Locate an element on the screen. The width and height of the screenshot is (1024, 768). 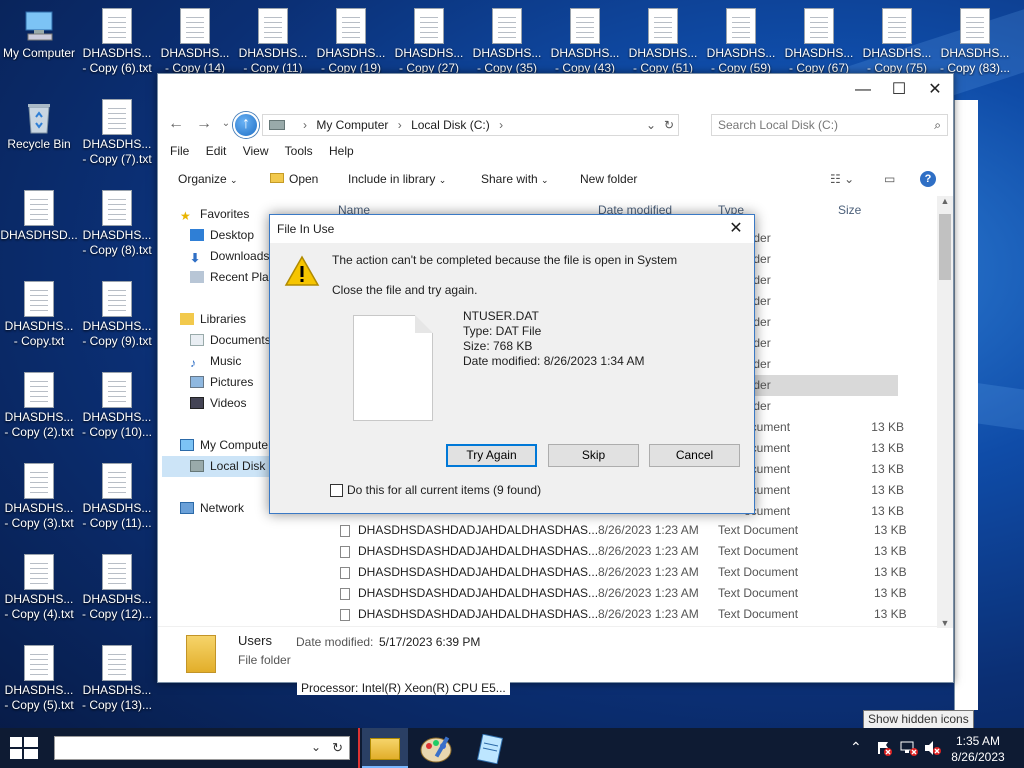
new-folder-label: New folder is located at coordinates (609, 179).